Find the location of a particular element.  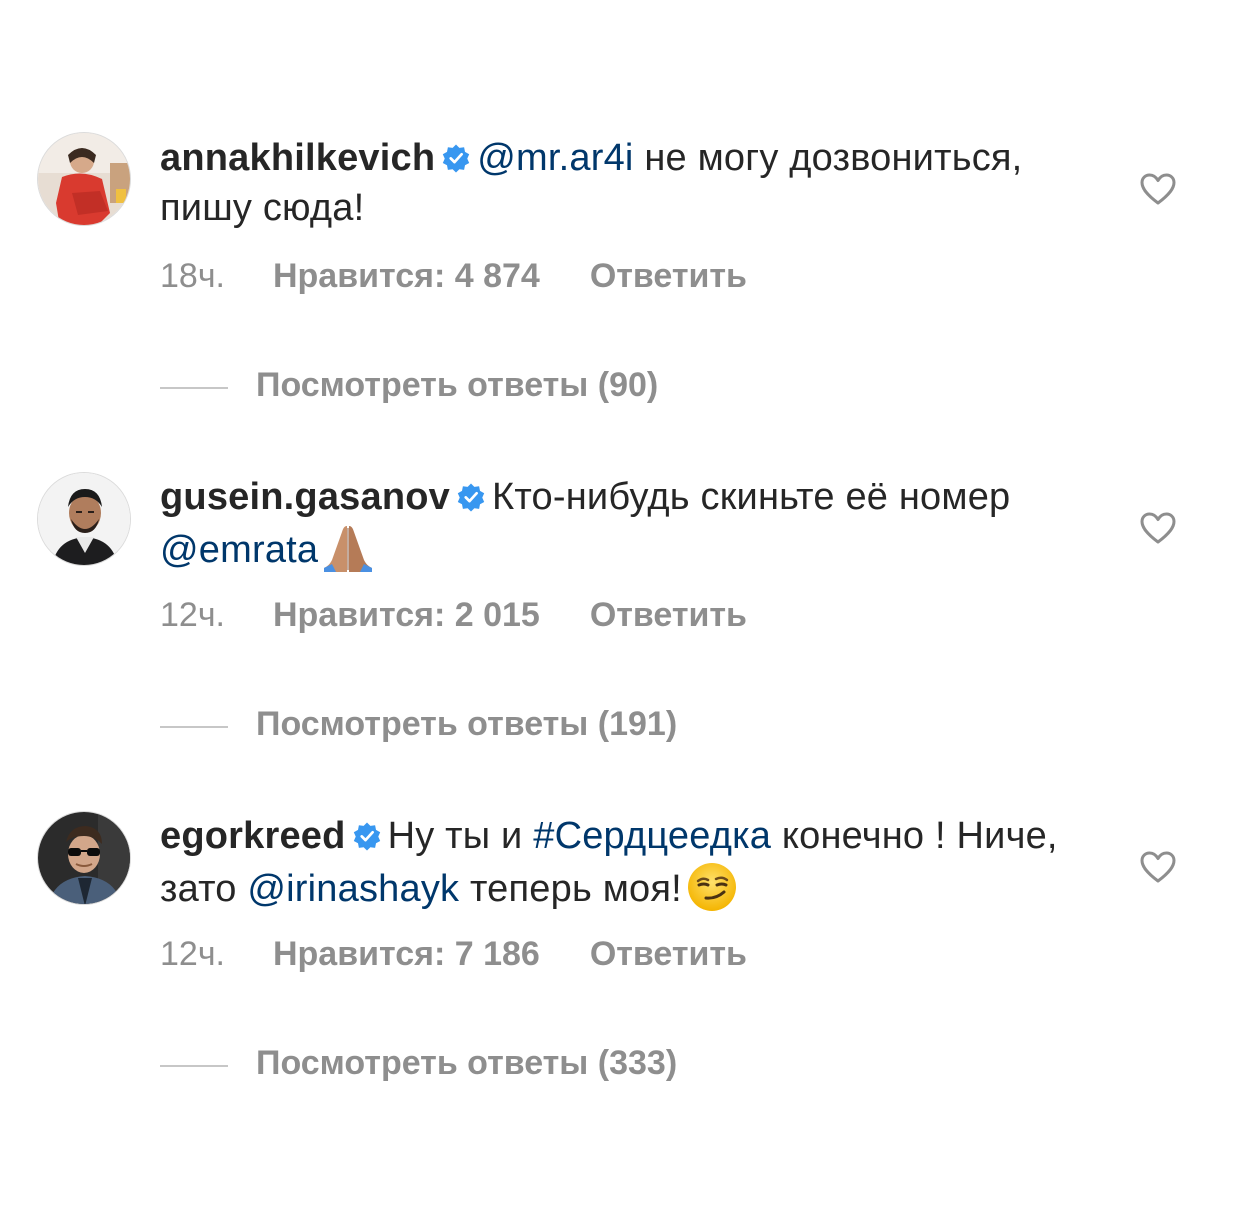

mention-link: @mr.ar4i is located at coordinates (555, 158).